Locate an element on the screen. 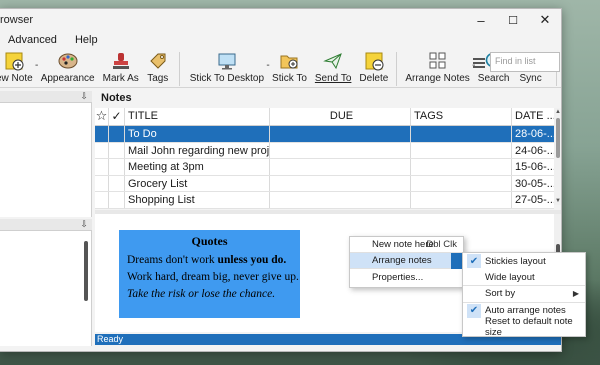 This screenshot has height=365, width=600. folder-icon is located at coordinates (289, 61).